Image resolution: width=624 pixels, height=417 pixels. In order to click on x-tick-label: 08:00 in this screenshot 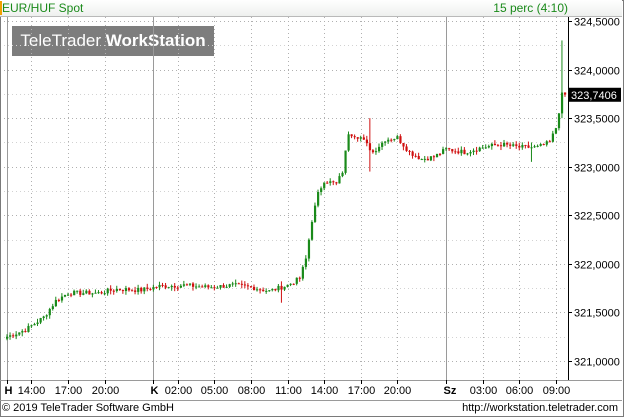, I will do `click(252, 391)`.